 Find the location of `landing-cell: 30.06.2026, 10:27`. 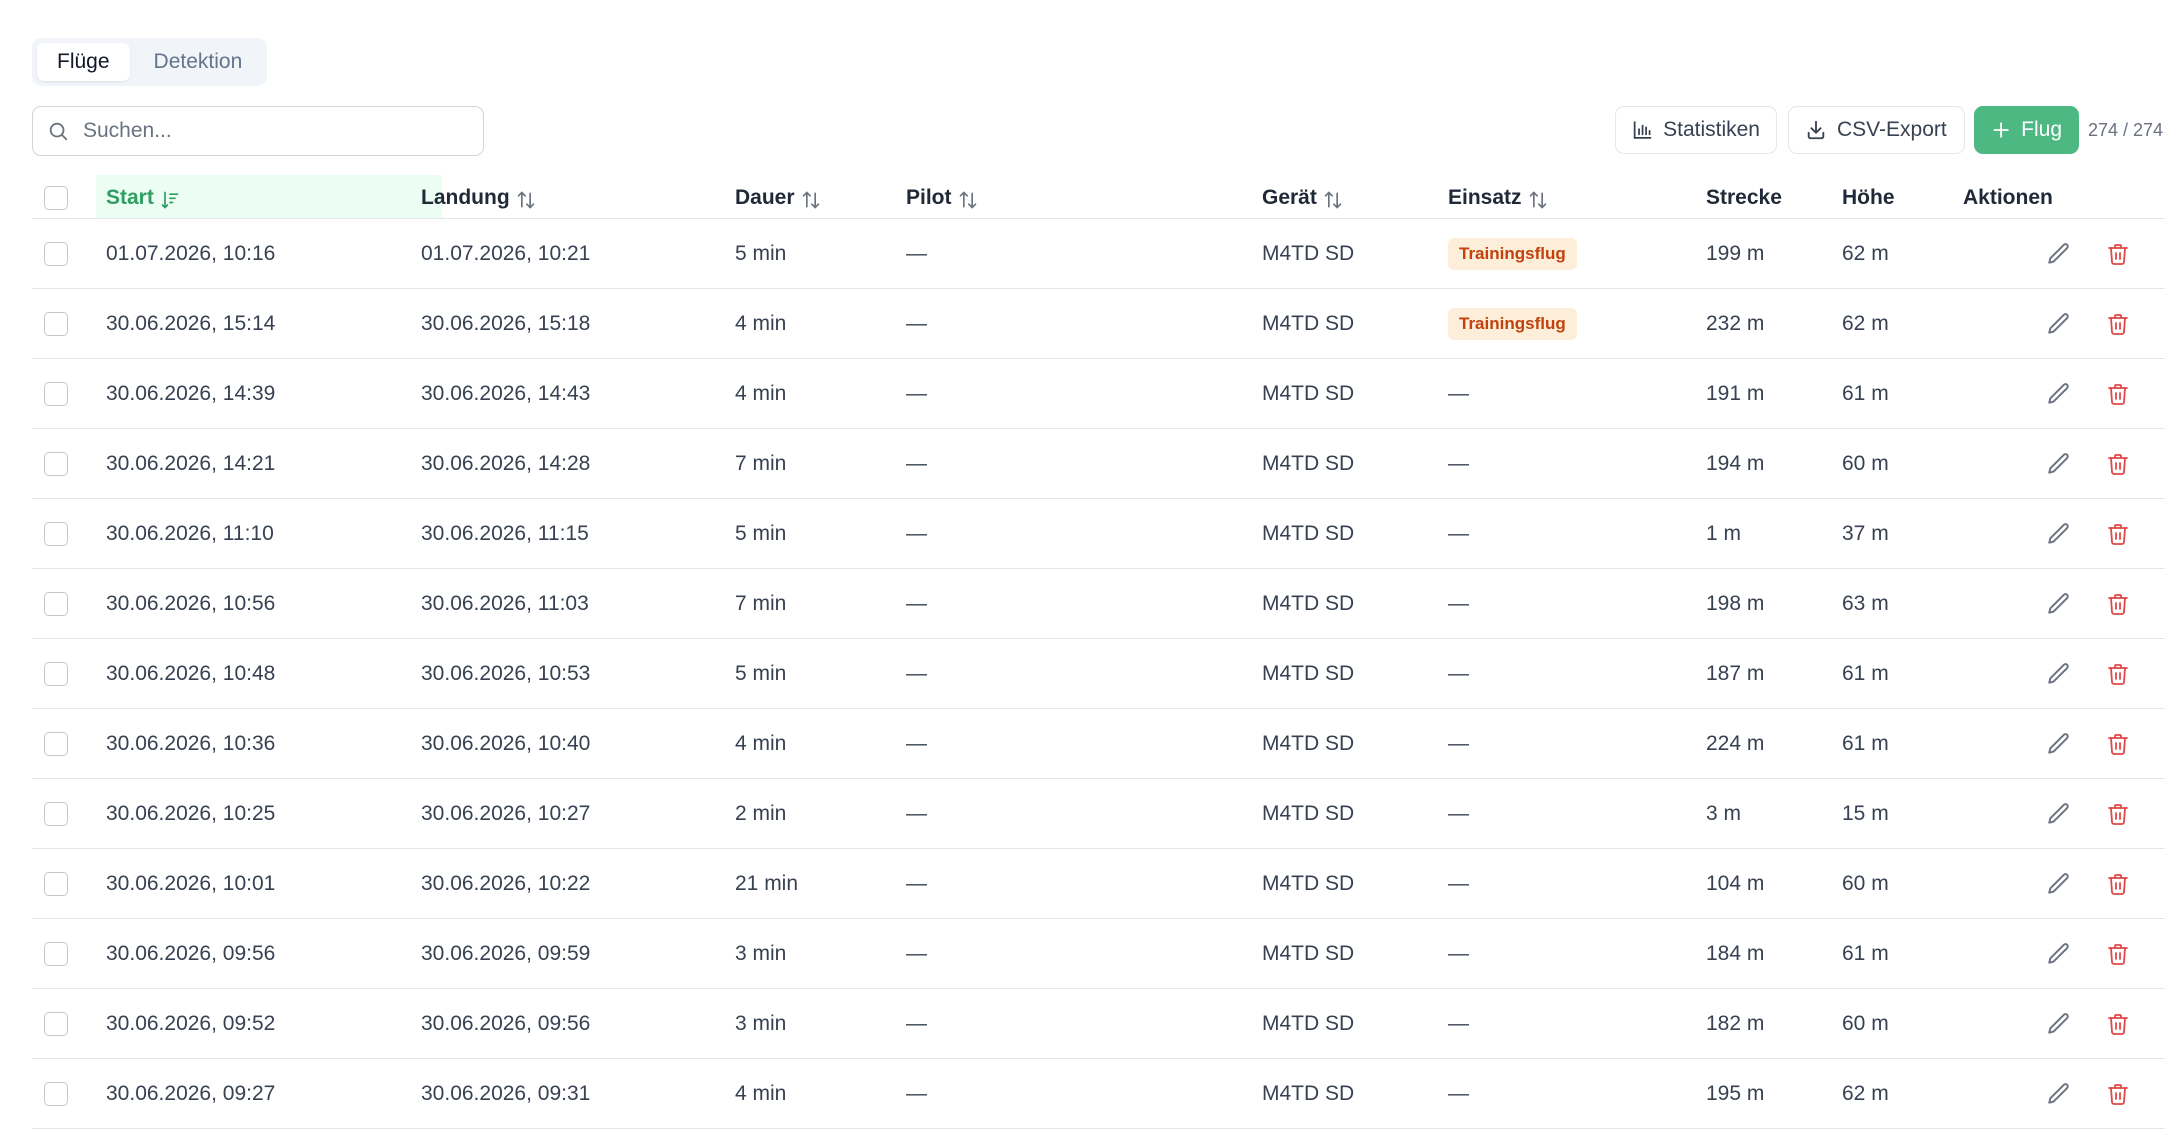

landing-cell: 30.06.2026, 10:27 is located at coordinates (506, 813).